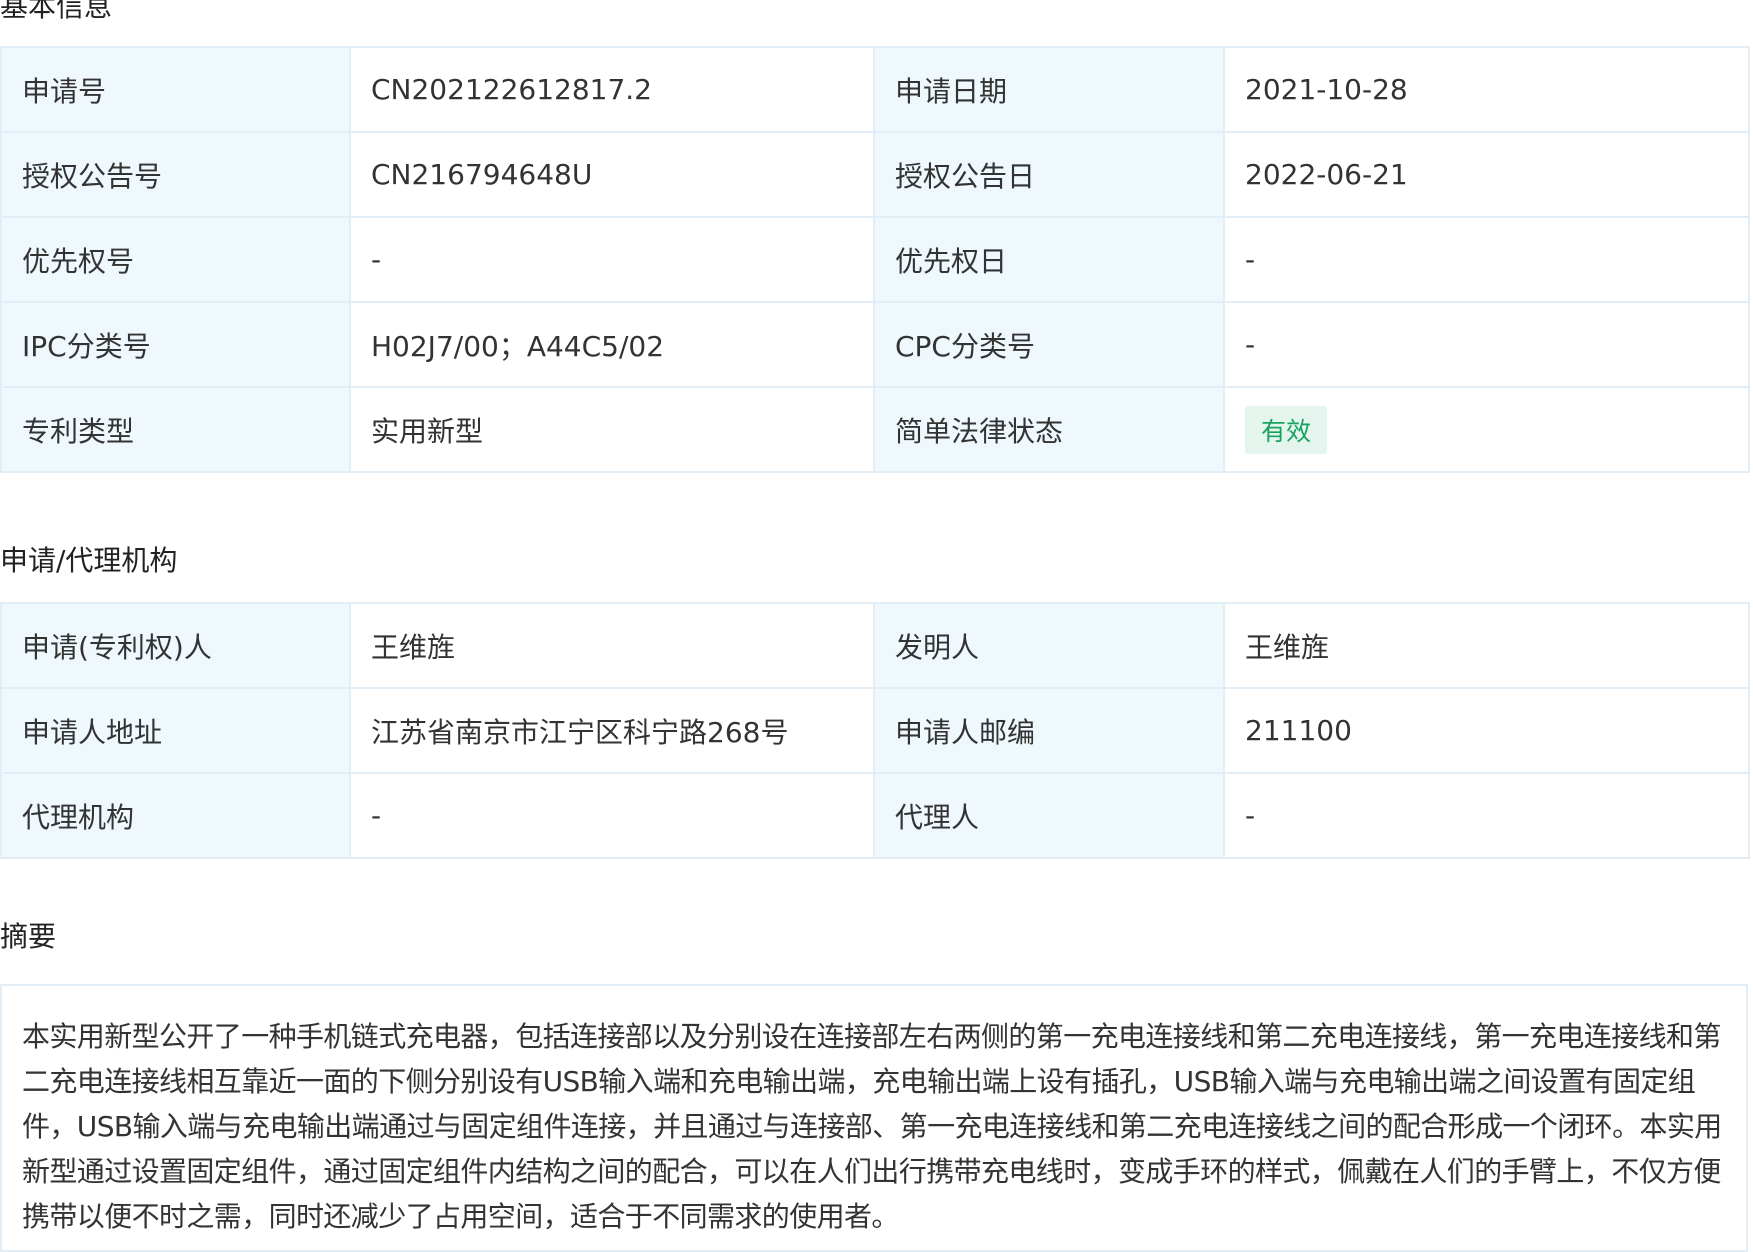  What do you see at coordinates (1486, 259) in the screenshot?
I see `priority-date-value: -` at bounding box center [1486, 259].